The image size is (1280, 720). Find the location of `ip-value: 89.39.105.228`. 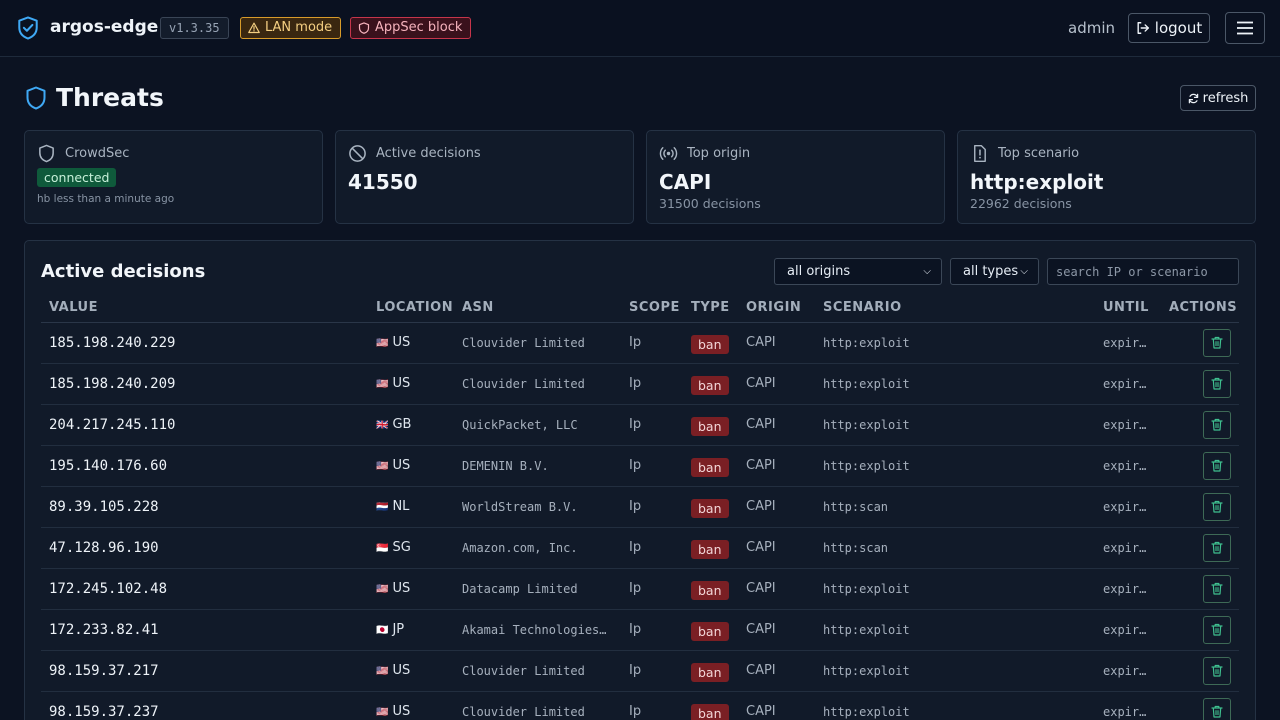

ip-value: 89.39.105.228 is located at coordinates (204, 507).